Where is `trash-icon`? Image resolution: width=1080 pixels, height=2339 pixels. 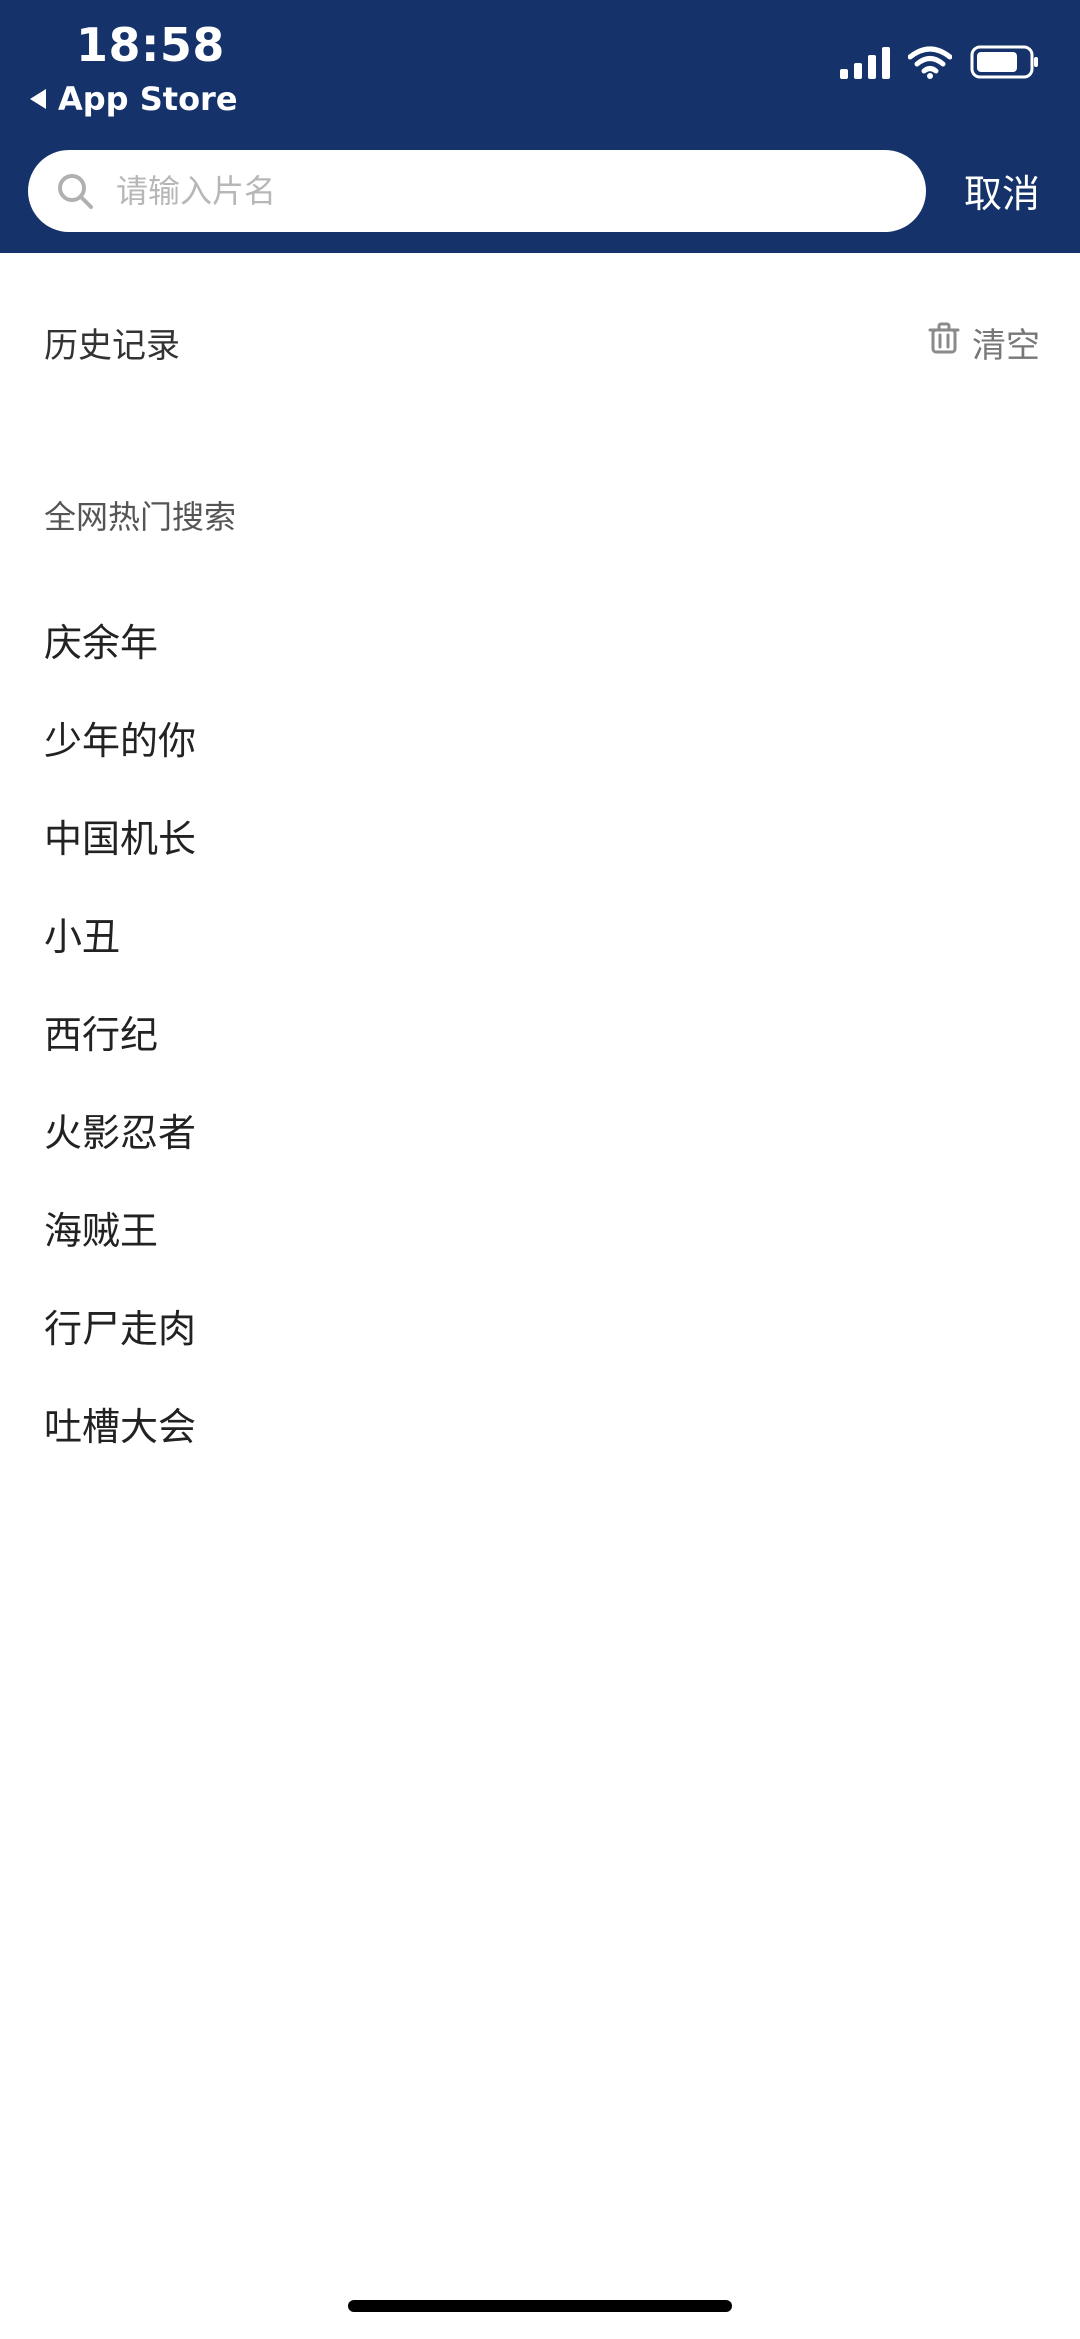
trash-icon is located at coordinates (944, 342).